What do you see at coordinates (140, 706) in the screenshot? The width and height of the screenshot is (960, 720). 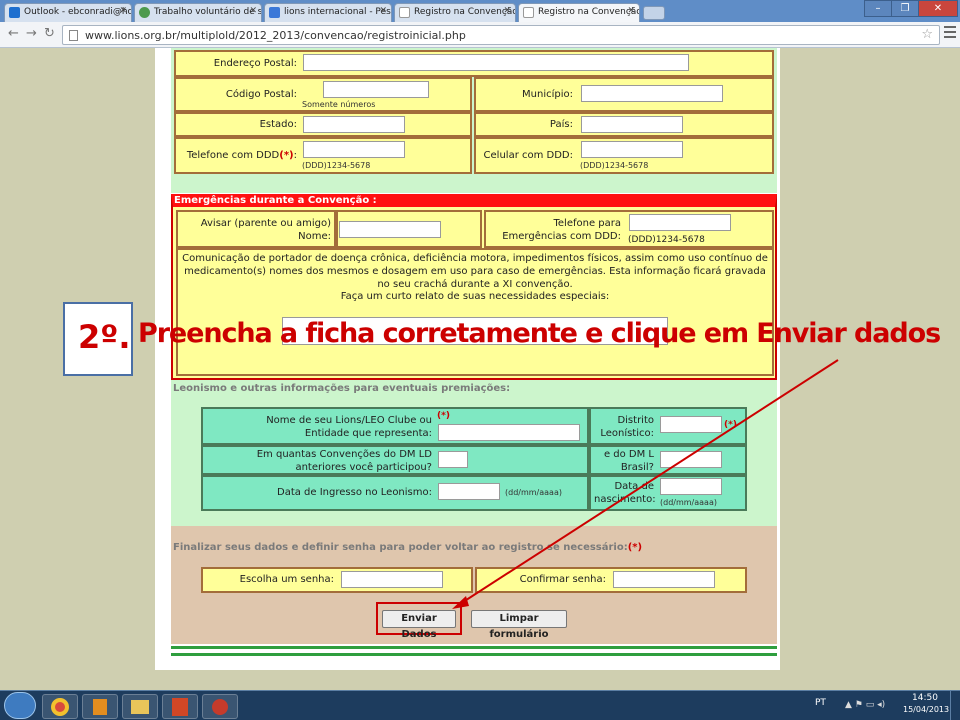 I see `explorer-icon` at bounding box center [140, 706].